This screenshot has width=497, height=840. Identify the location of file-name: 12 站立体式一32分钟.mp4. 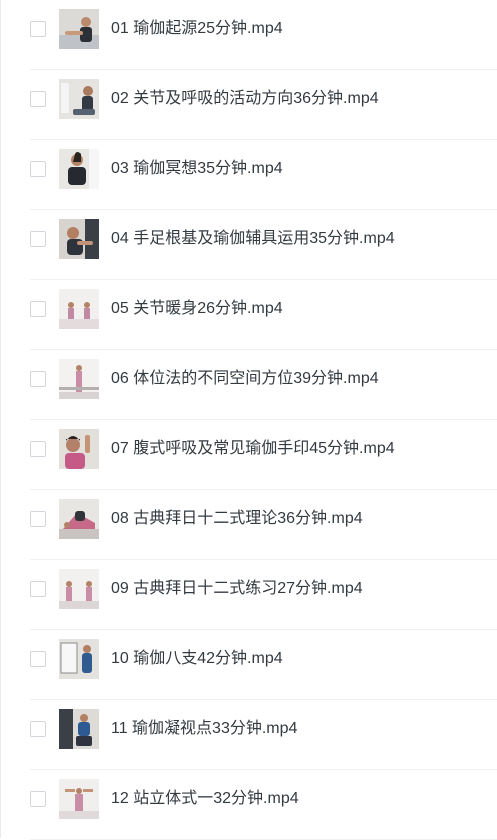
(205, 799).